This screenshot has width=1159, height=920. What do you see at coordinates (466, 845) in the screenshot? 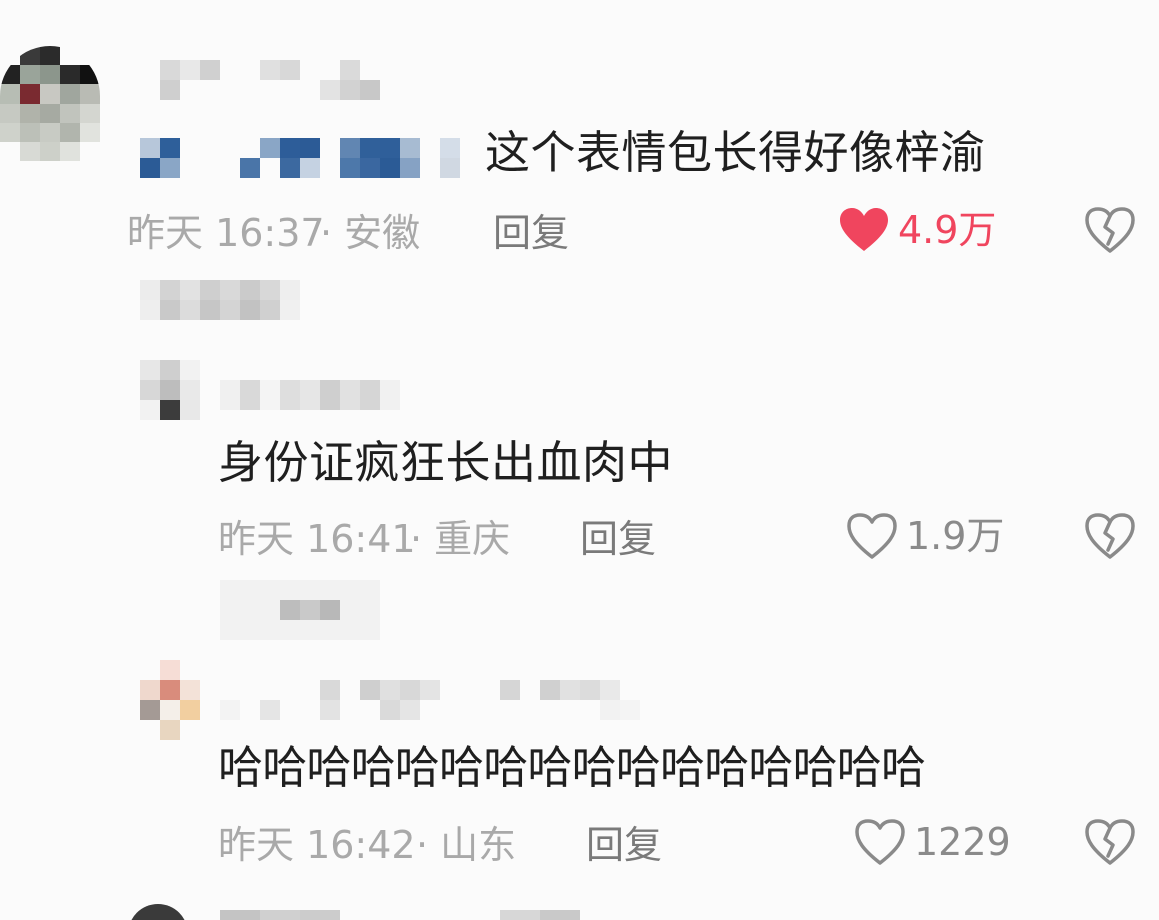
I see `comment-location: · 山东` at bounding box center [466, 845].